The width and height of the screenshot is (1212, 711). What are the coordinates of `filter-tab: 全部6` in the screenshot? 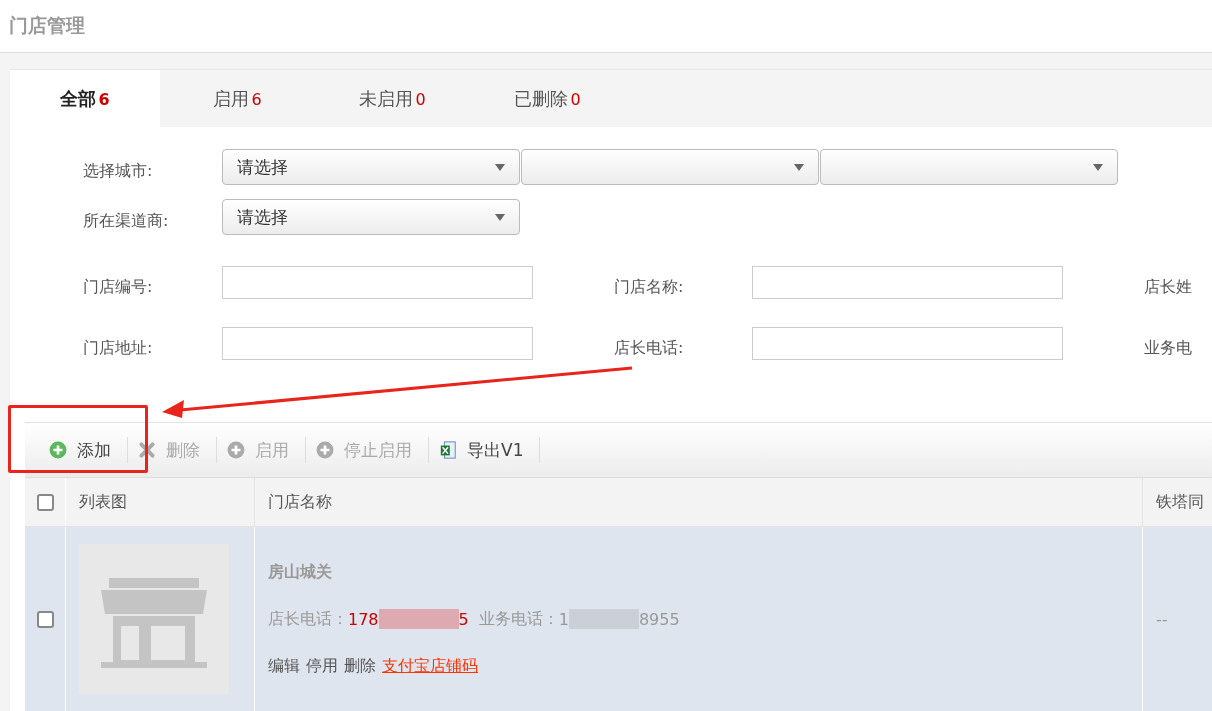 It's located at (85, 98).